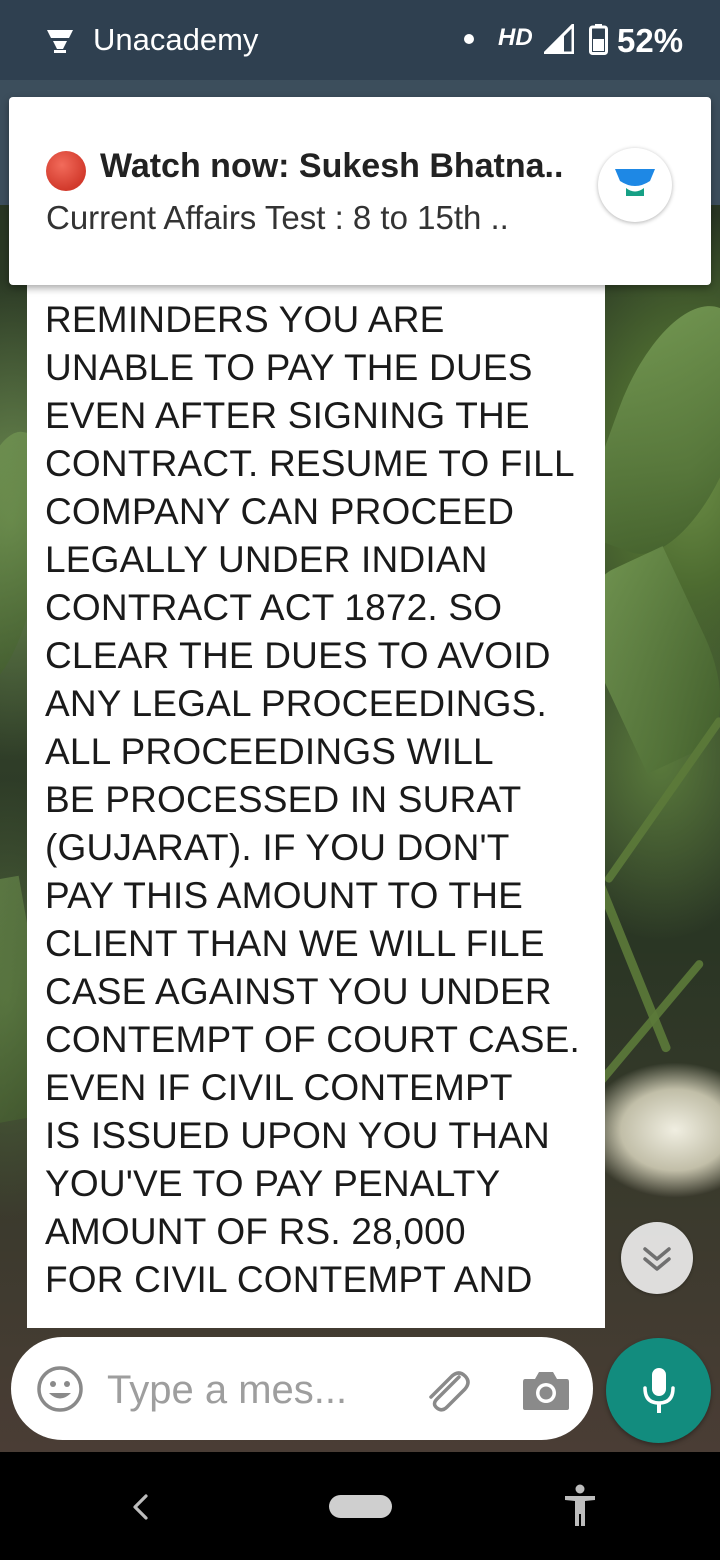 Image resolution: width=720 pixels, height=1560 pixels. Describe the element at coordinates (580, 1506) in the screenshot. I see `accessibility-icon` at that location.